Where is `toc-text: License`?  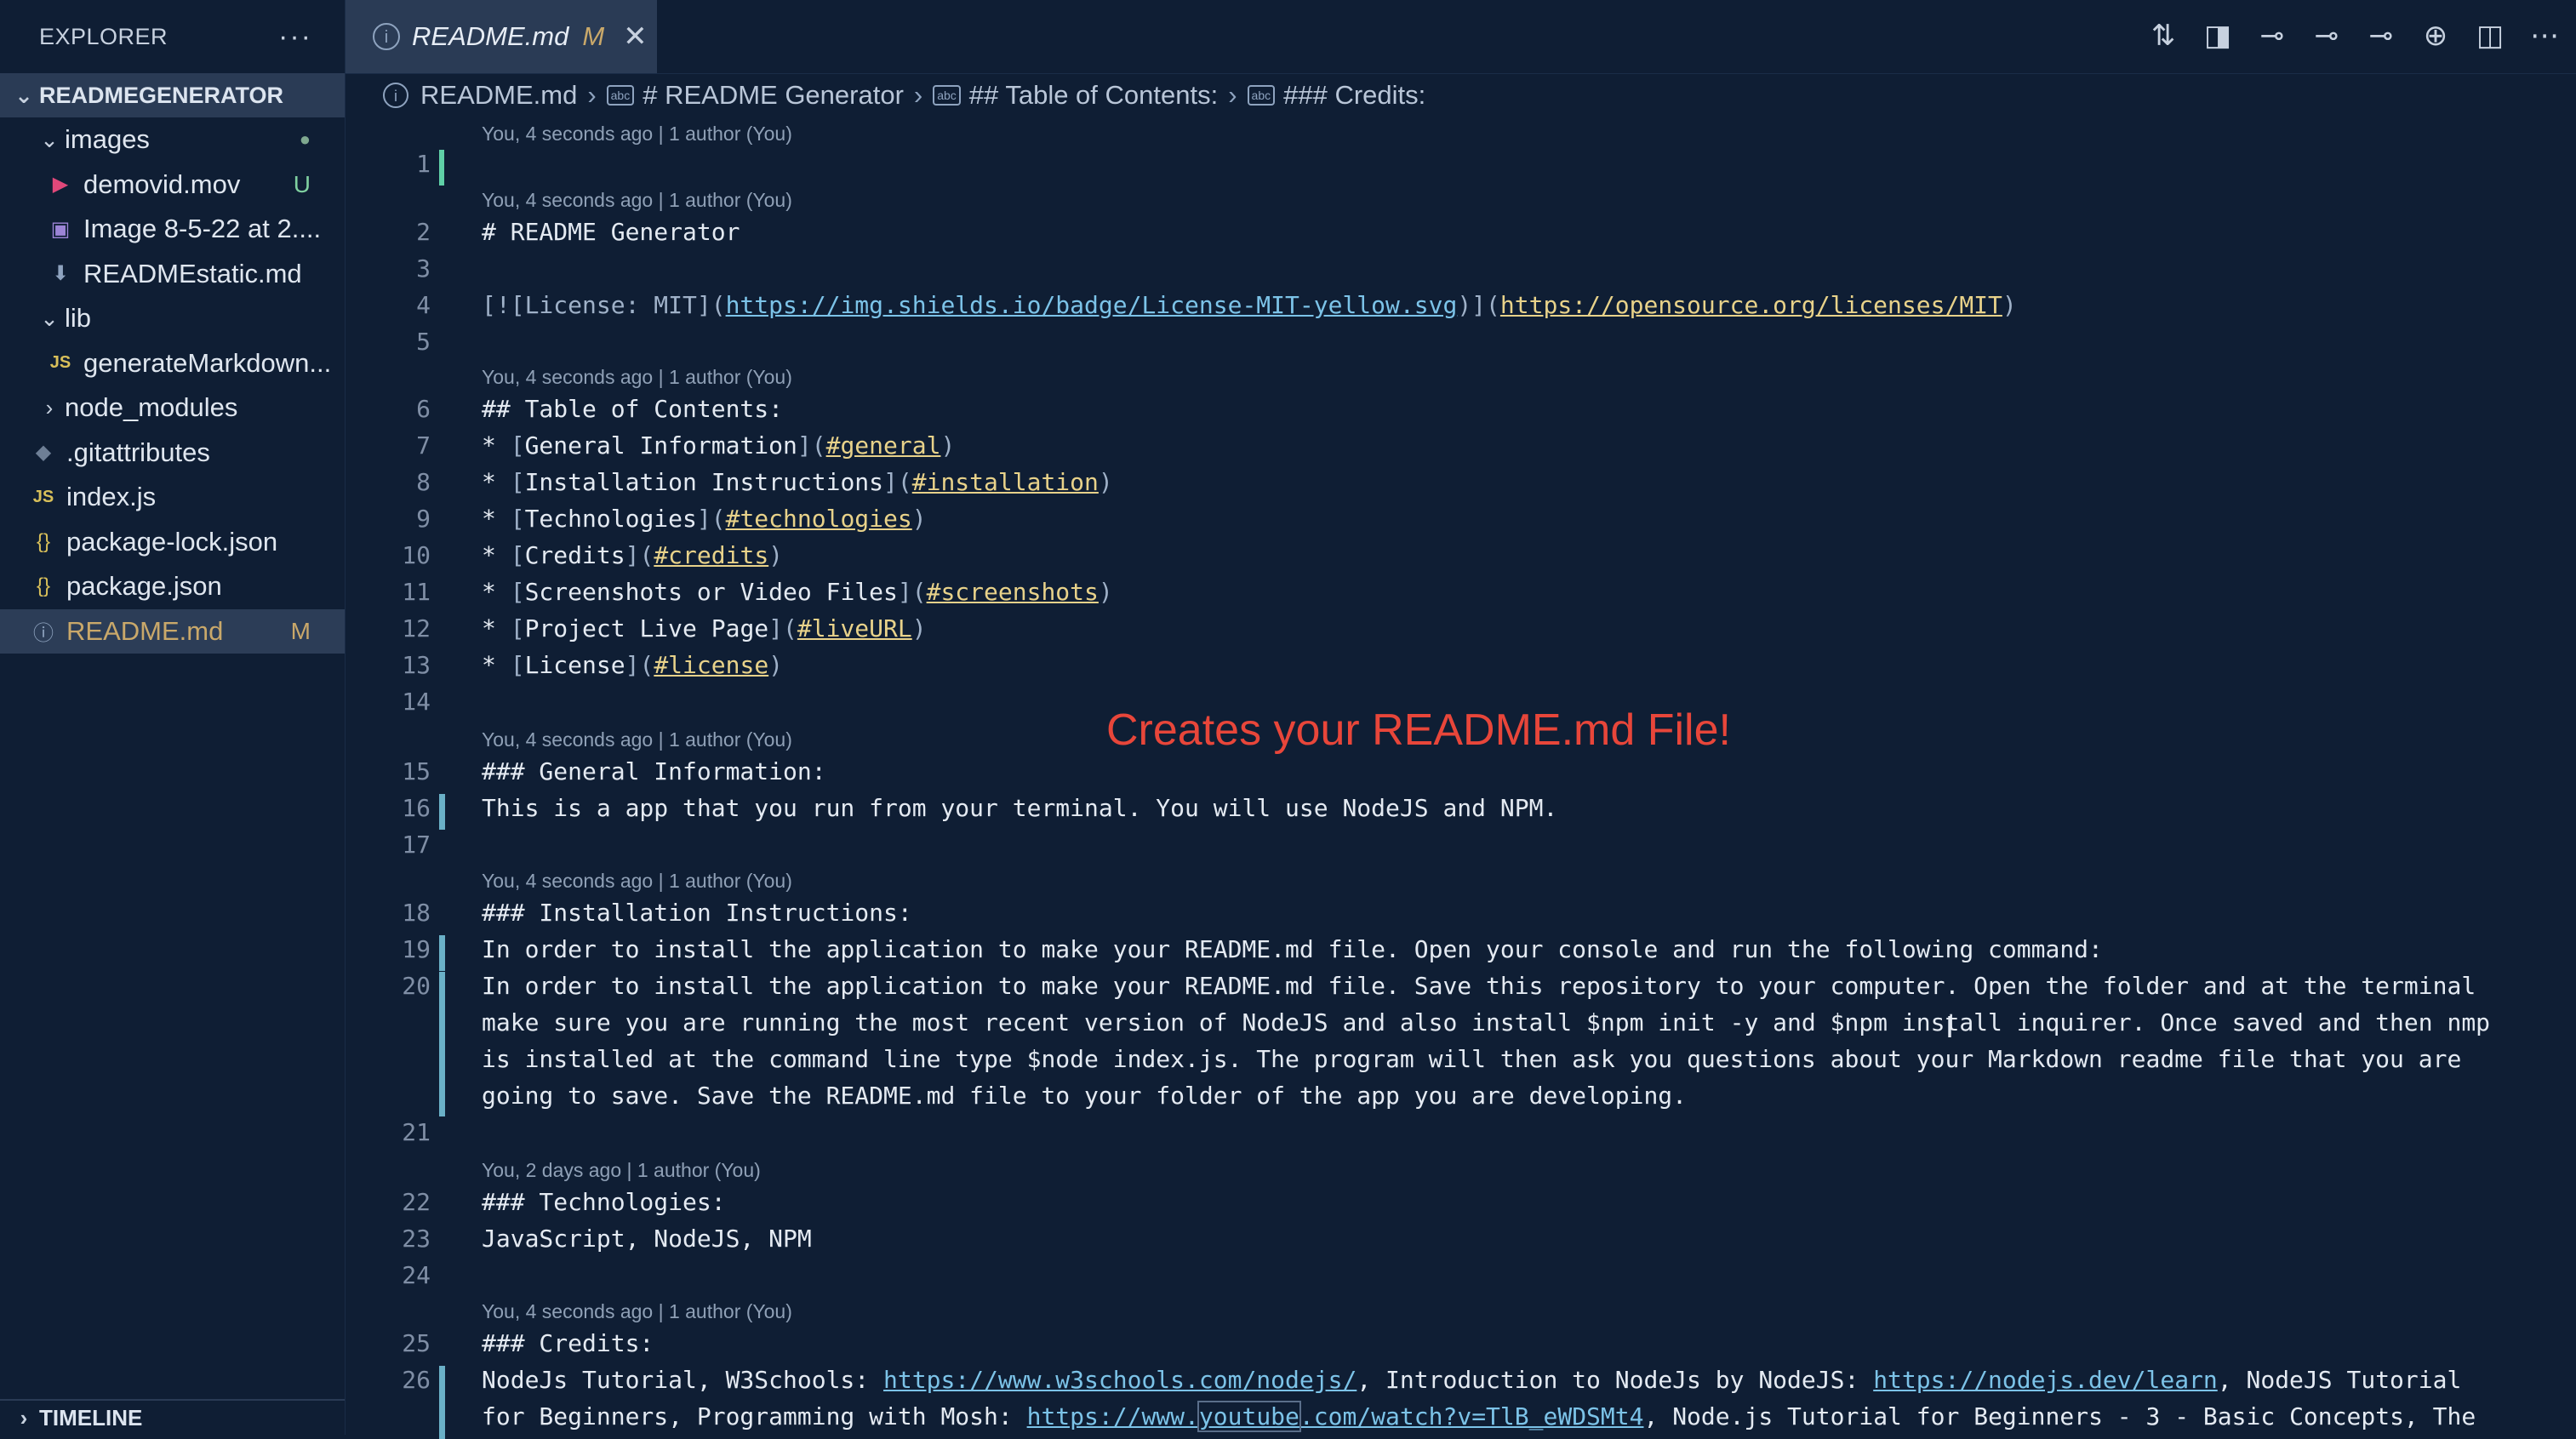
toc-text: License is located at coordinates (574, 665).